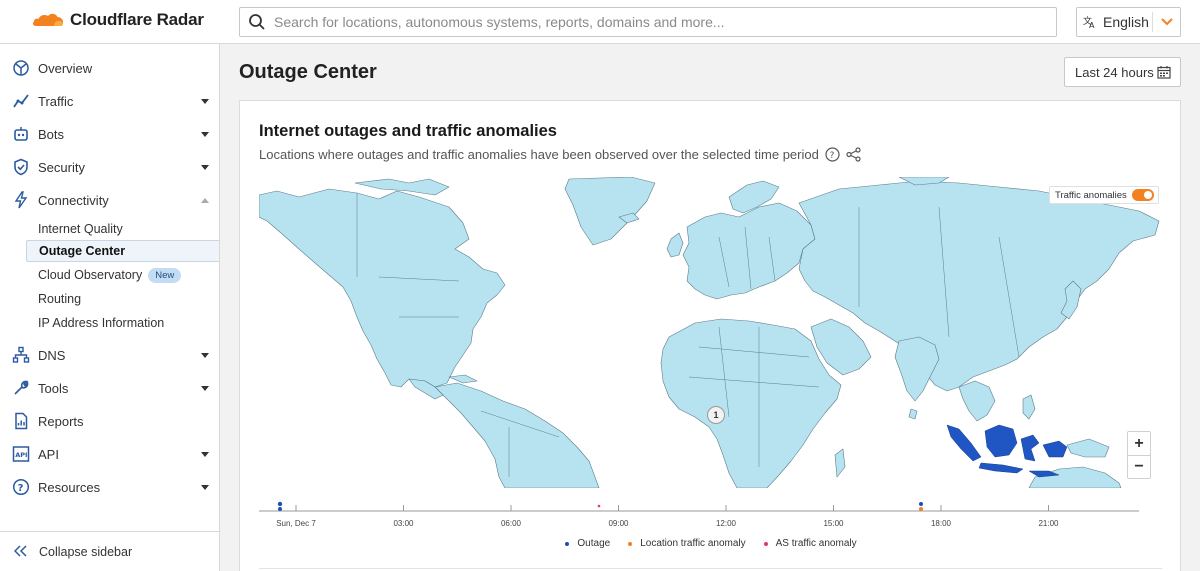 The height and width of the screenshot is (571, 1200). Describe the element at coordinates (21, 200) in the screenshot. I see `lightning-icon` at that location.